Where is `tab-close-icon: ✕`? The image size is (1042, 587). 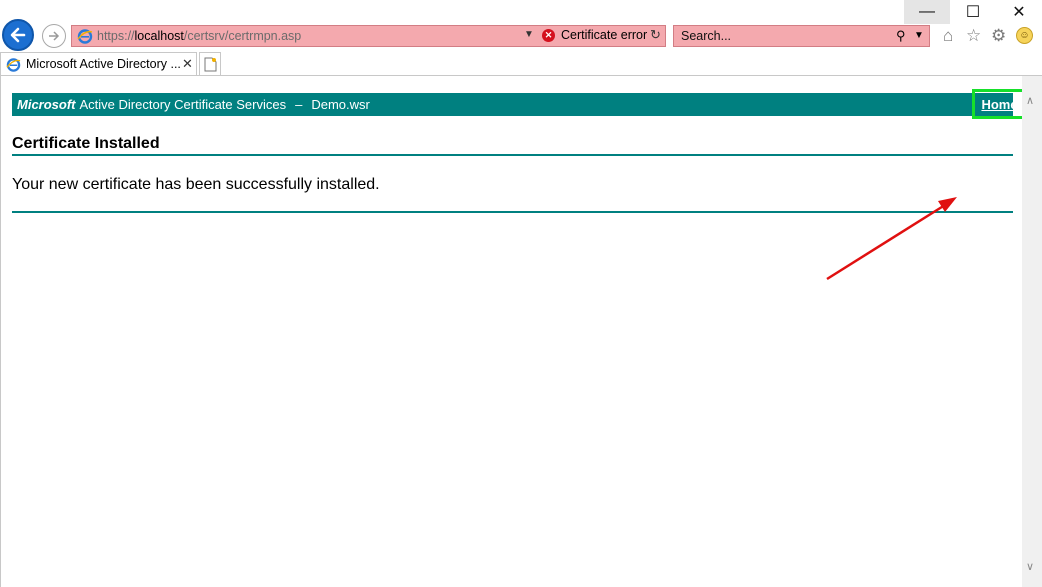
tab-close-icon: ✕ is located at coordinates (187, 64).